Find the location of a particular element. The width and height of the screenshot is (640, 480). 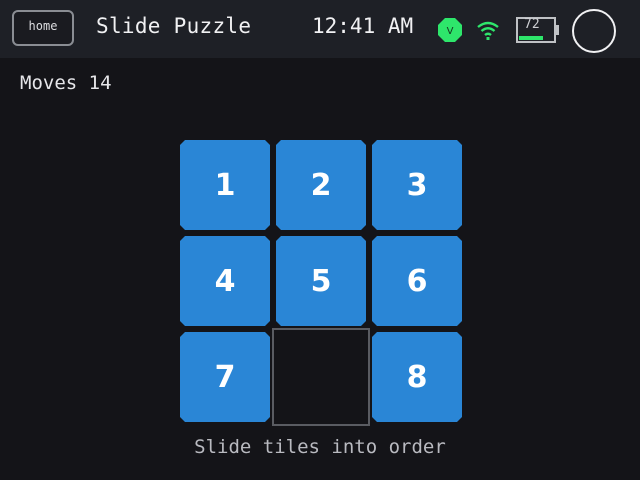

home-button: home is located at coordinates (43, 28).